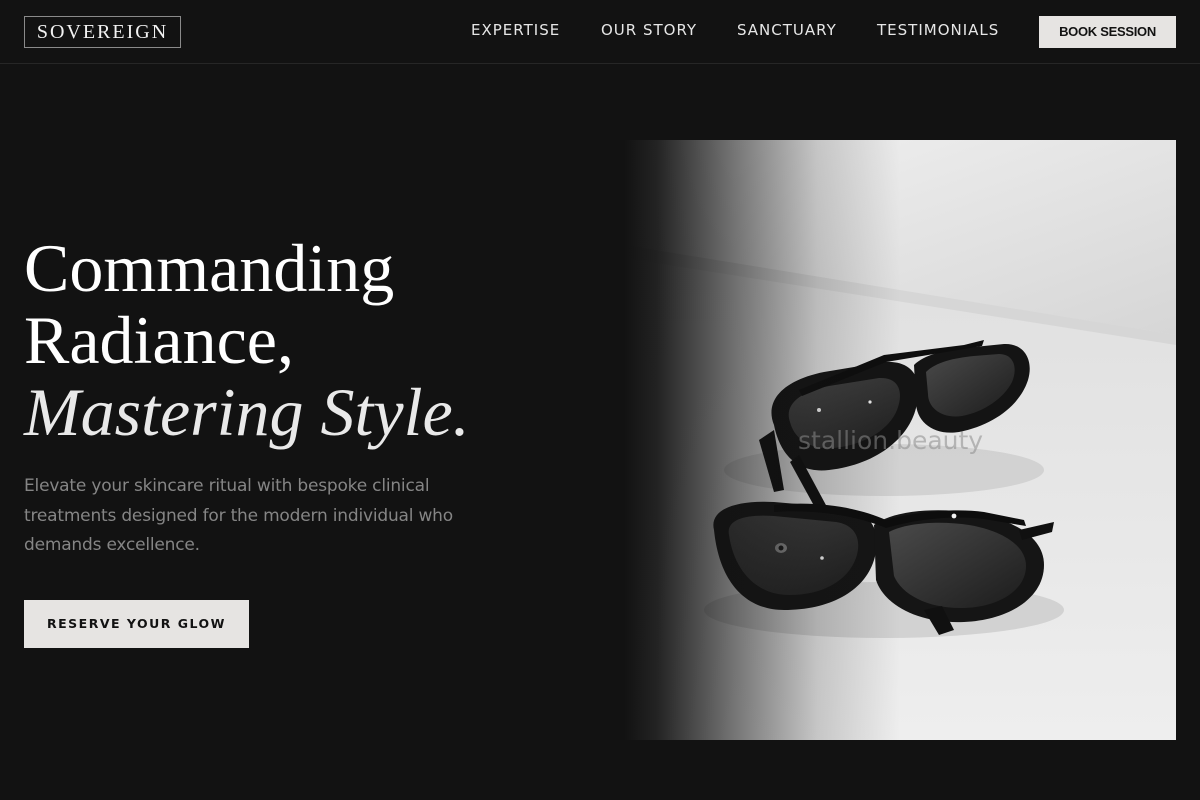 This screenshot has width=1200, height=800. I want to click on nav-link-expertise: EXPERTISE, so click(515, 30).